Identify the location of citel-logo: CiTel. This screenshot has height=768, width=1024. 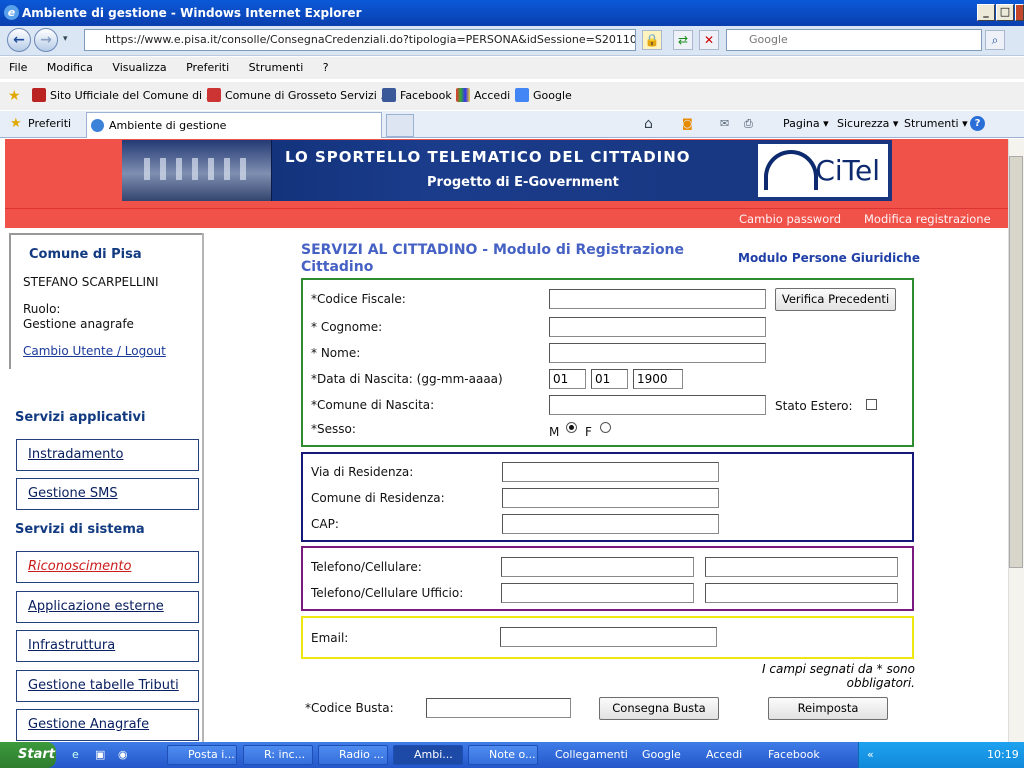
(823, 170).